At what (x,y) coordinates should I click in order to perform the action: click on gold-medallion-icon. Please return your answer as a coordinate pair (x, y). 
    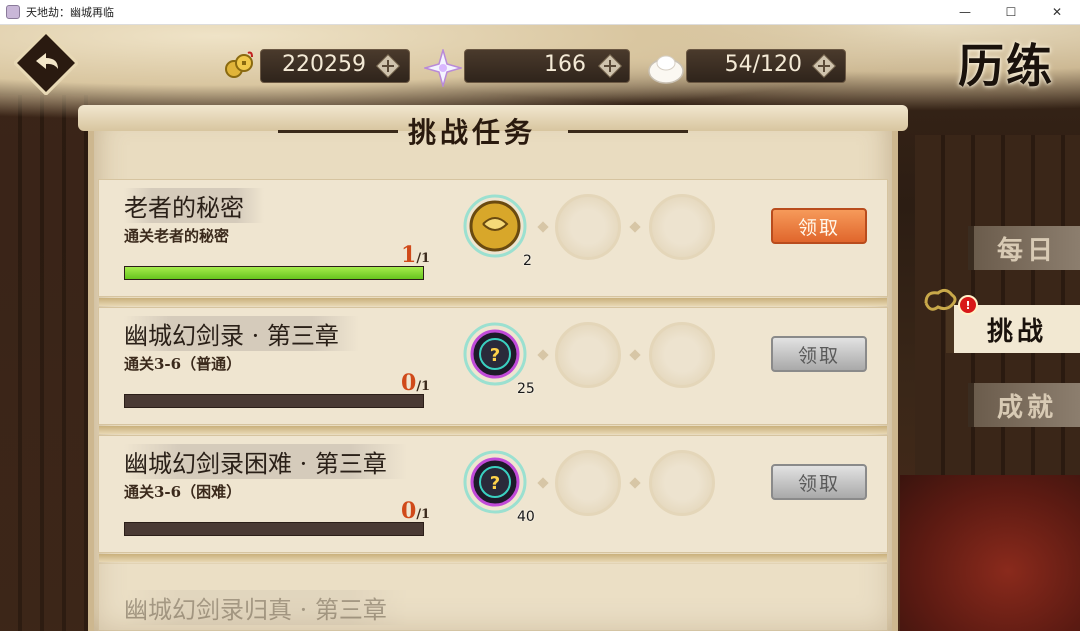
    Looking at the image, I should click on (495, 226).